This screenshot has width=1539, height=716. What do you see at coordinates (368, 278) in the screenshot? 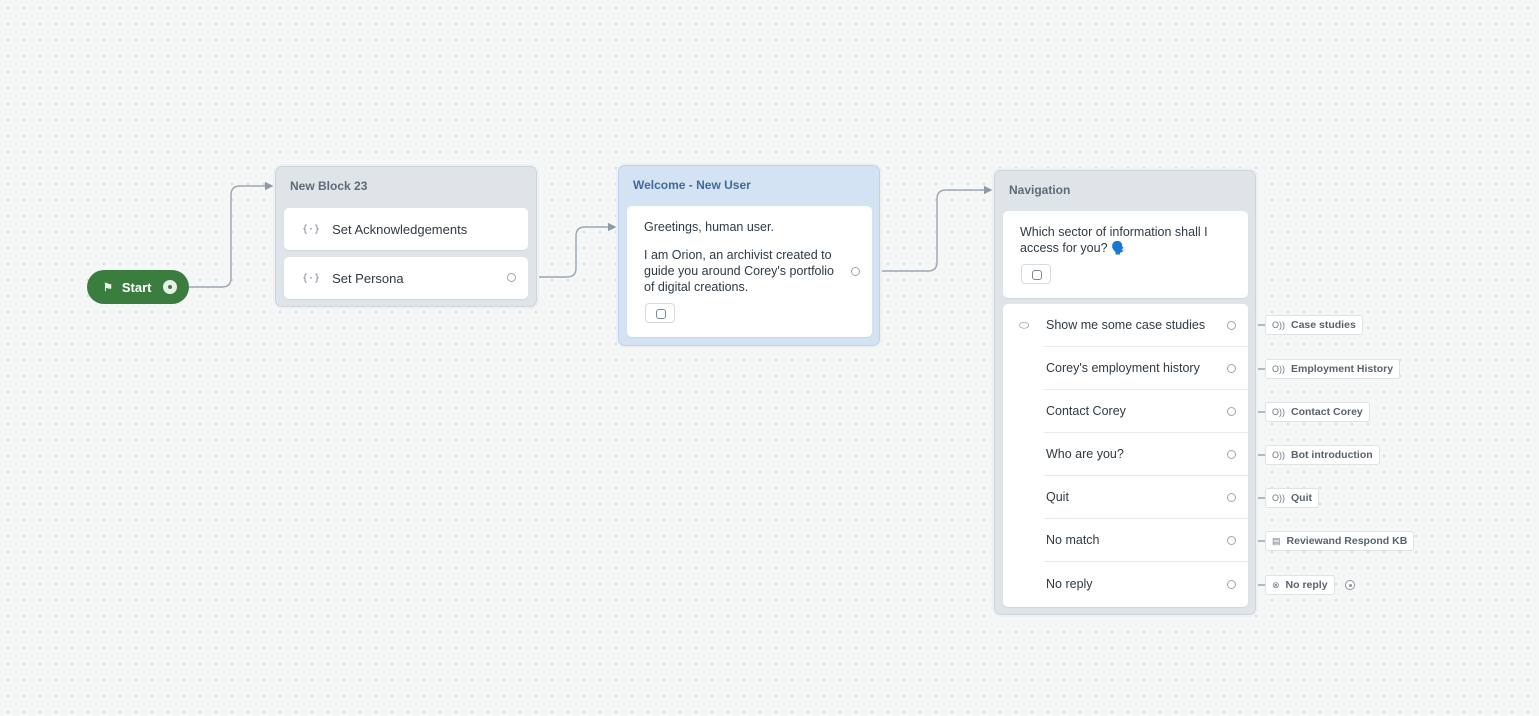
I see `step-label: Set Persona` at bounding box center [368, 278].